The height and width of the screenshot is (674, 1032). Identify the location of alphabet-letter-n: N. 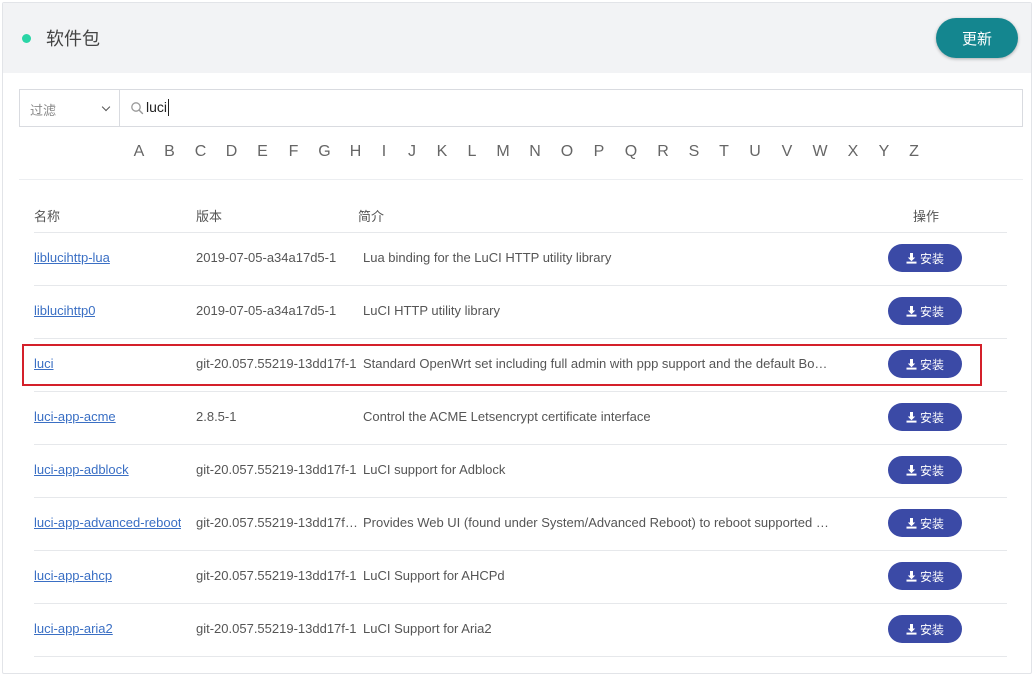
(535, 152).